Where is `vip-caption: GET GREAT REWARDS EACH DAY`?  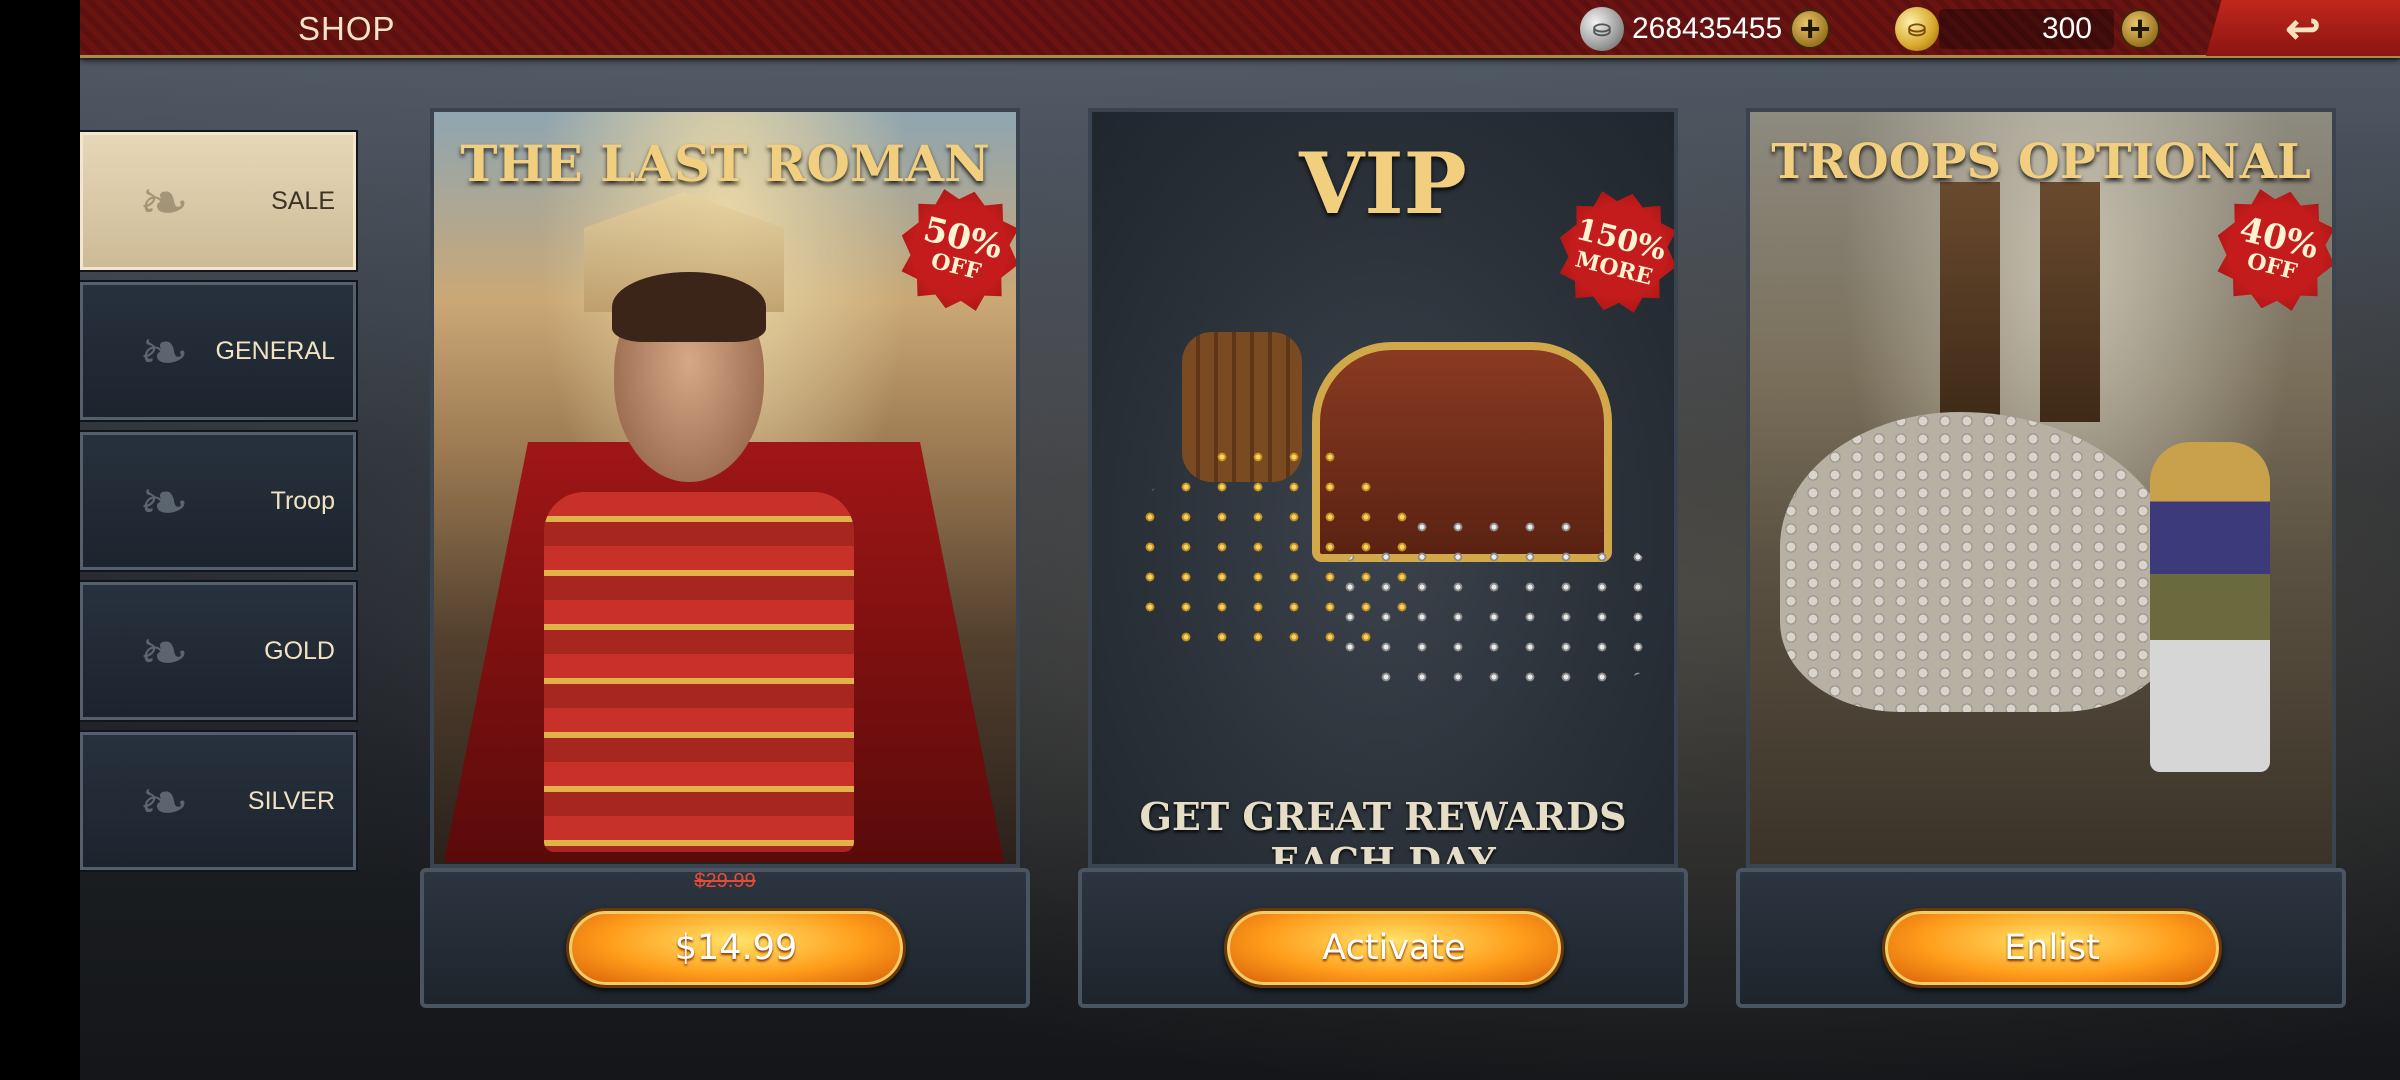
vip-caption: GET GREAT REWARDS EACH DAY is located at coordinates (1383, 831).